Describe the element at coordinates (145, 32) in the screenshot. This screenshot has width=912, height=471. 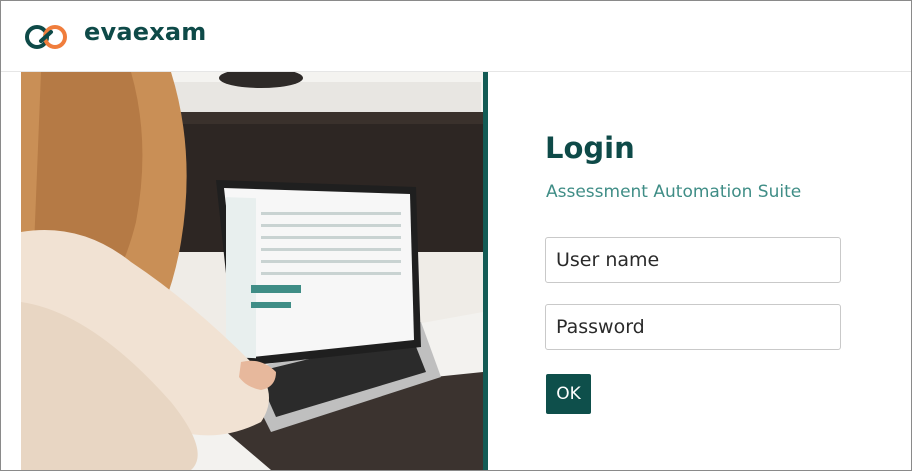
I see `brand-name: evaexam` at that location.